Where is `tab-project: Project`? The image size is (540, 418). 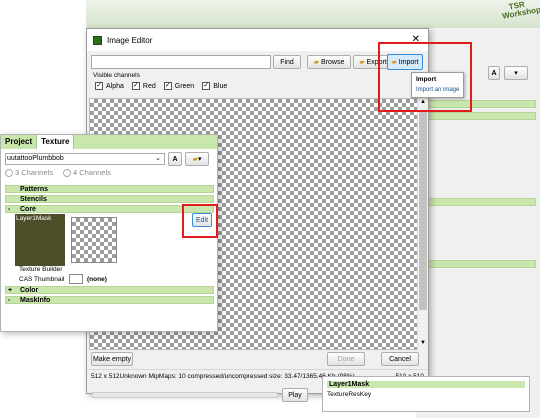 tab-project: Project is located at coordinates (19, 142).